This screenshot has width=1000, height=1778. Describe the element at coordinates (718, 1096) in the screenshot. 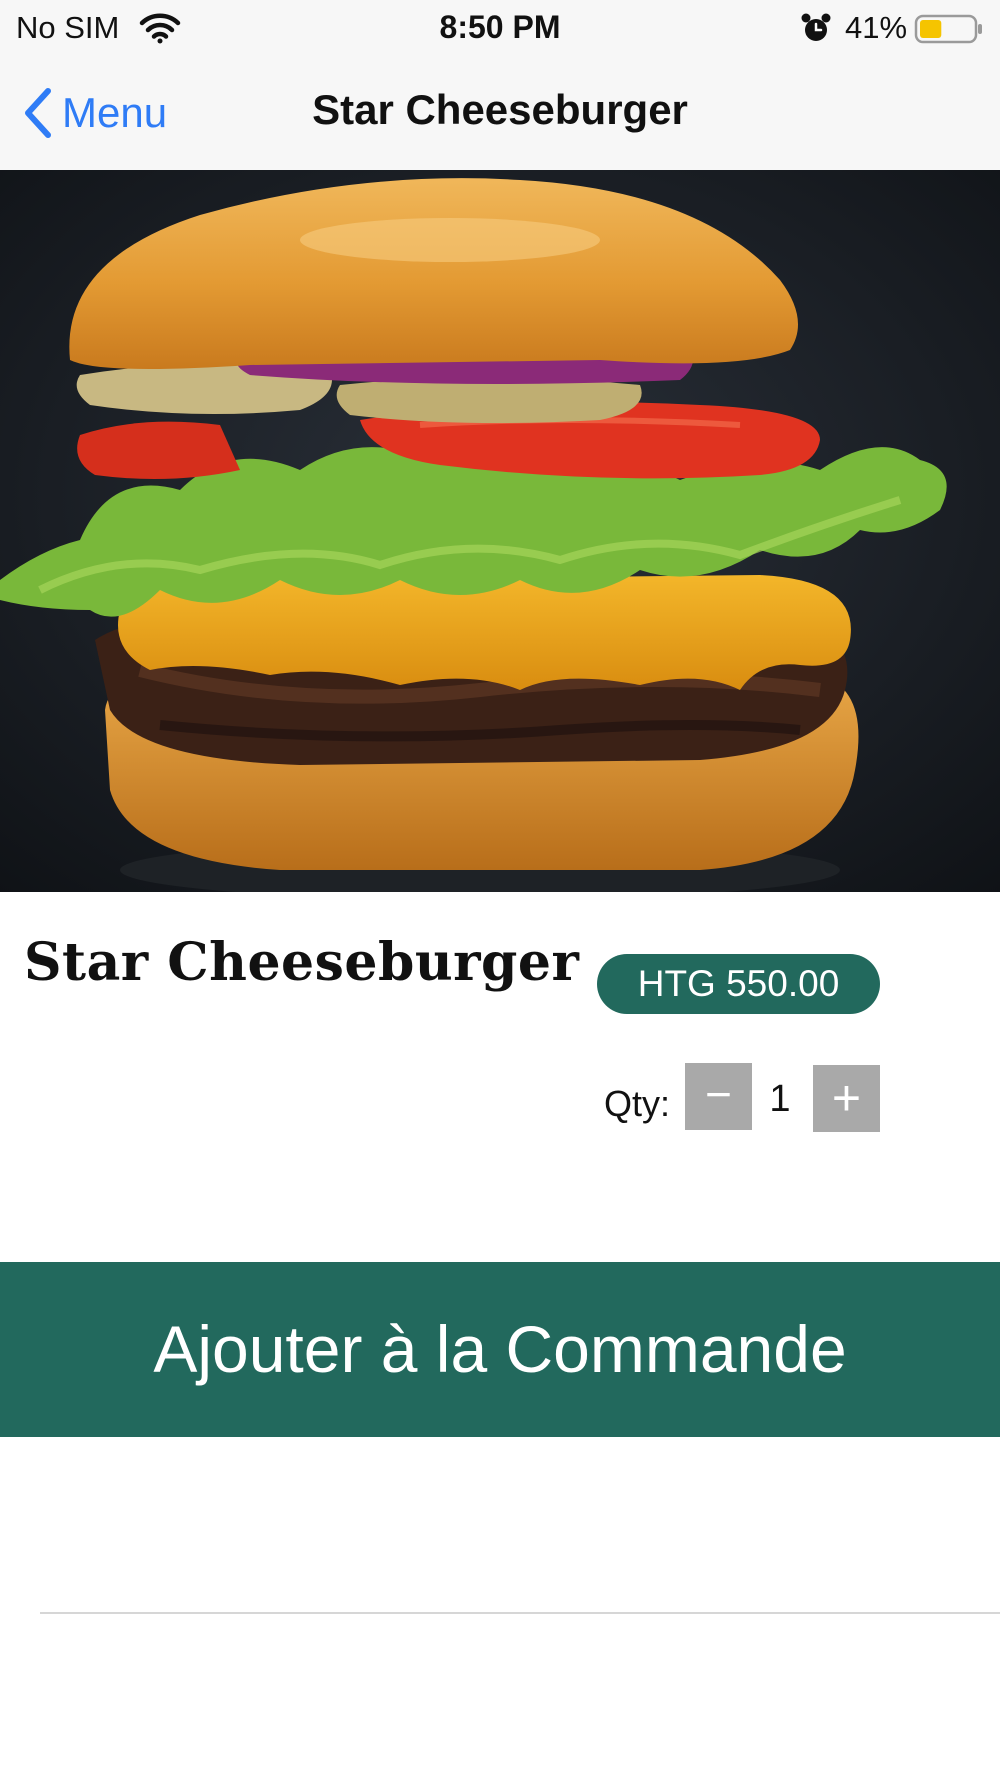

I see `decrease-quantity-button: −` at that location.